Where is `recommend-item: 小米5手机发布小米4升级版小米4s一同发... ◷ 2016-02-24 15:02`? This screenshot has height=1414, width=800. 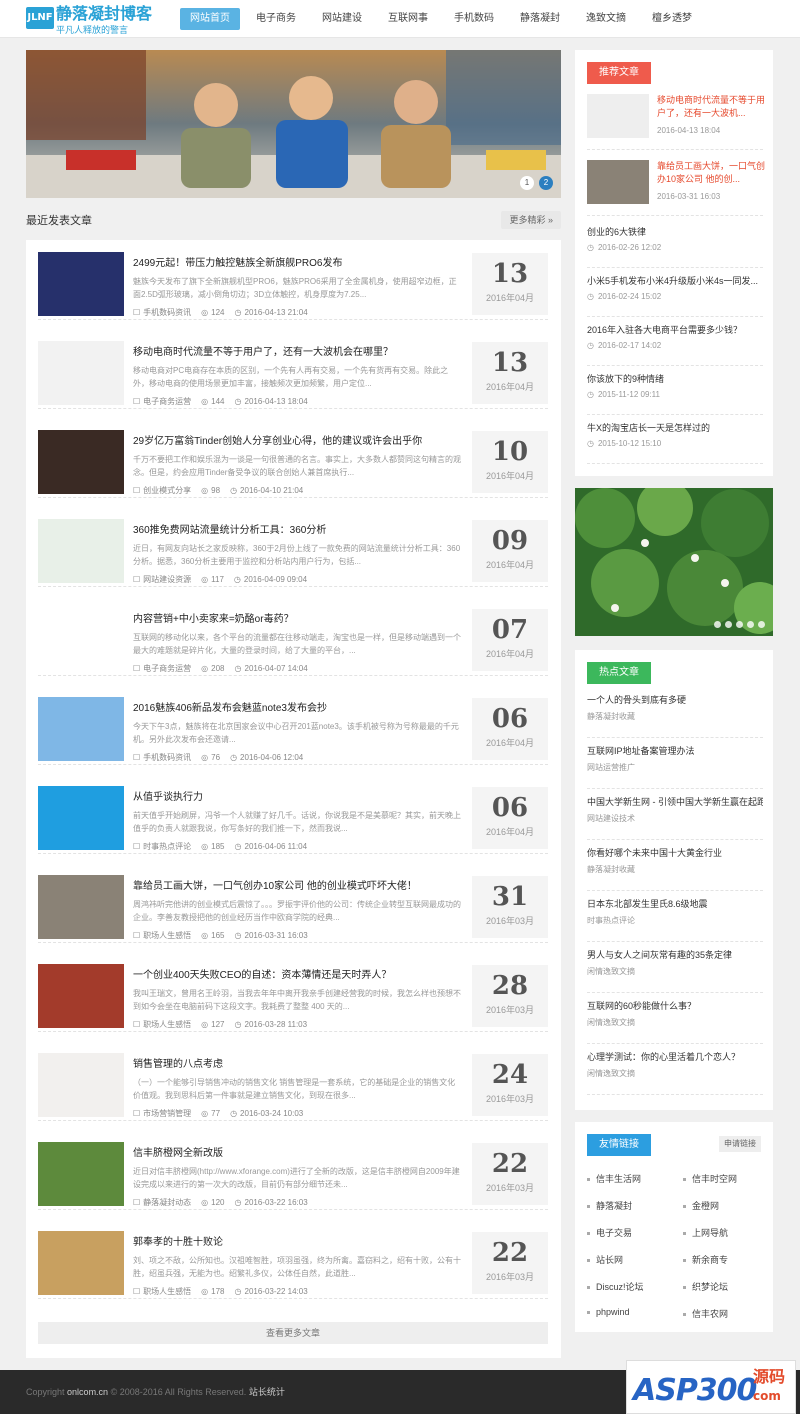 recommend-item: 小米5手机发布小米4升级版小米4s一同发... ◷ 2016-02-24 15:02 is located at coordinates (675, 296).